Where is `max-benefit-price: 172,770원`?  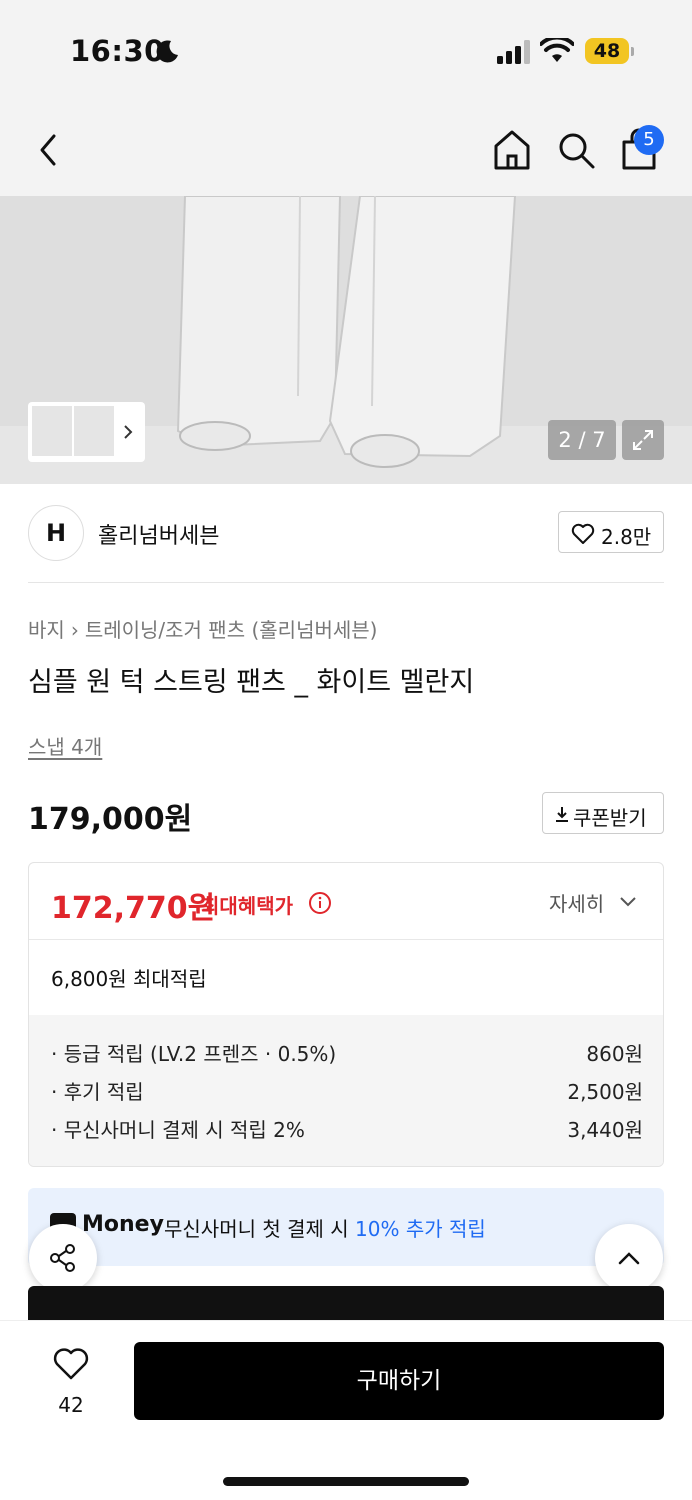
max-benefit-price: 172,770원 is located at coordinates (133, 908).